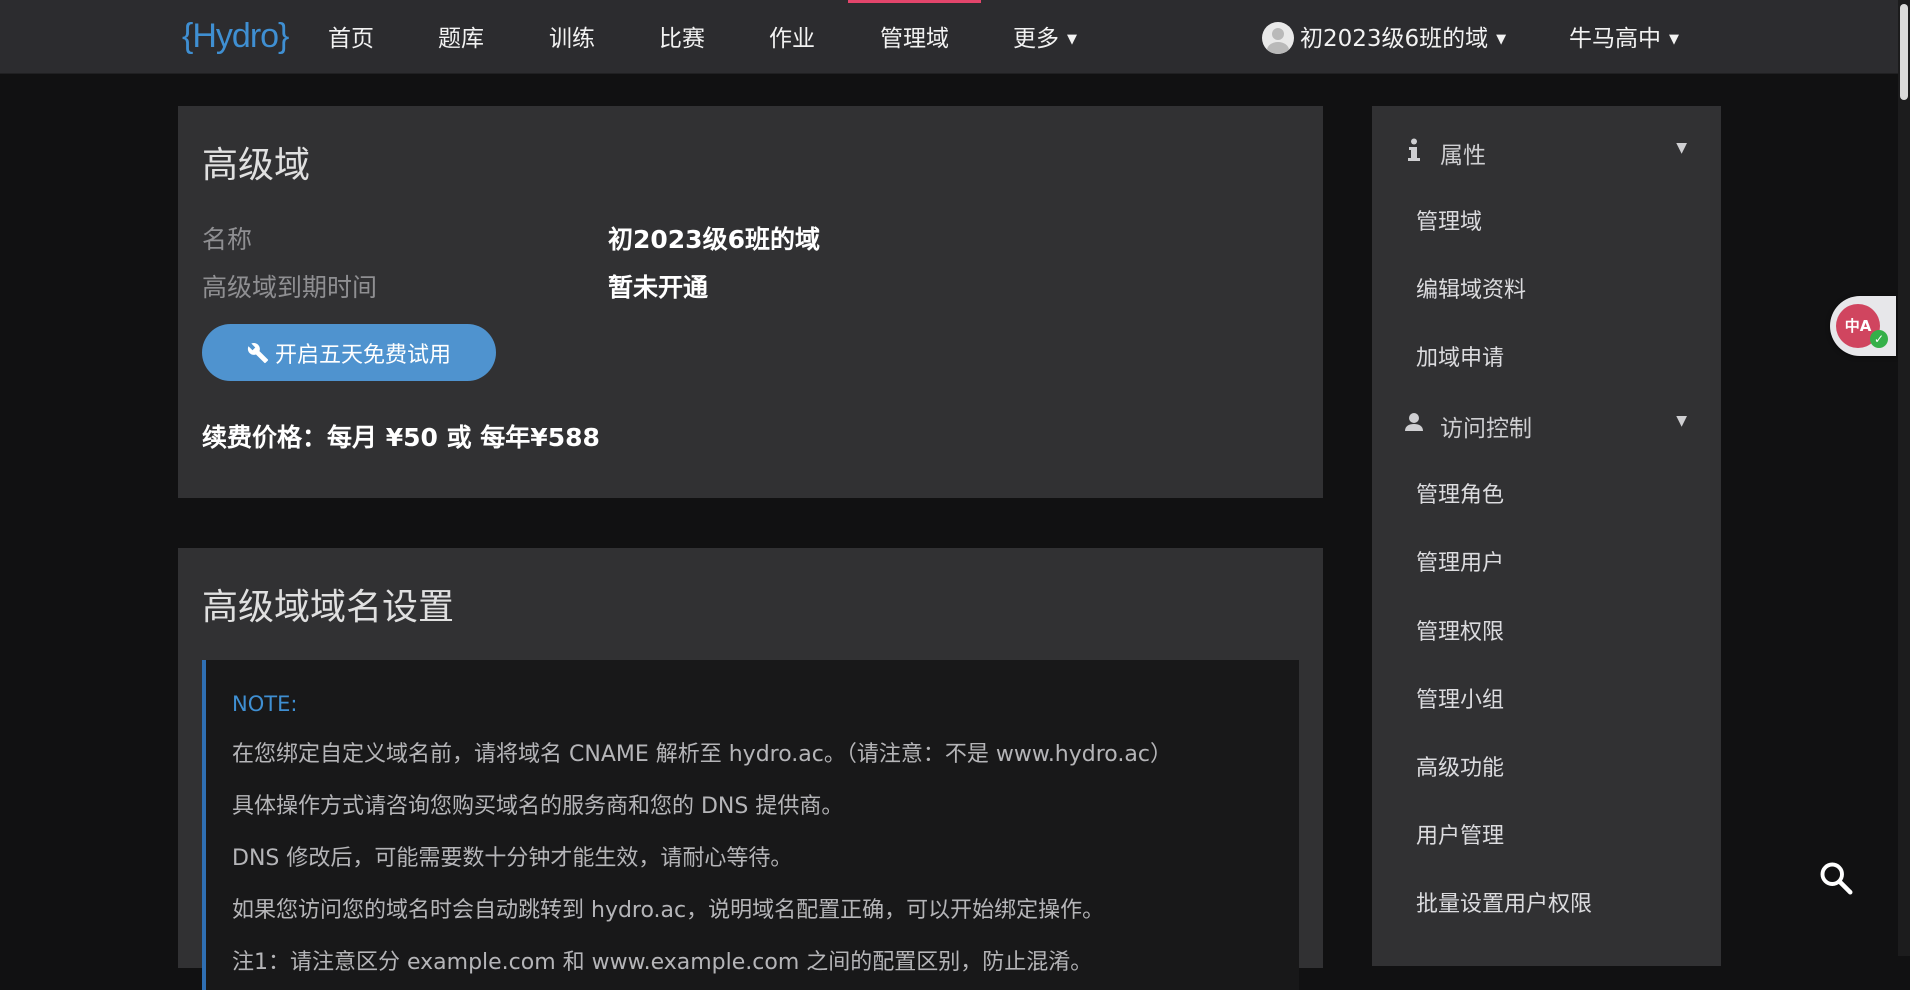 The image size is (1910, 990). I want to click on nav-item-training: 训练, so click(572, 37).